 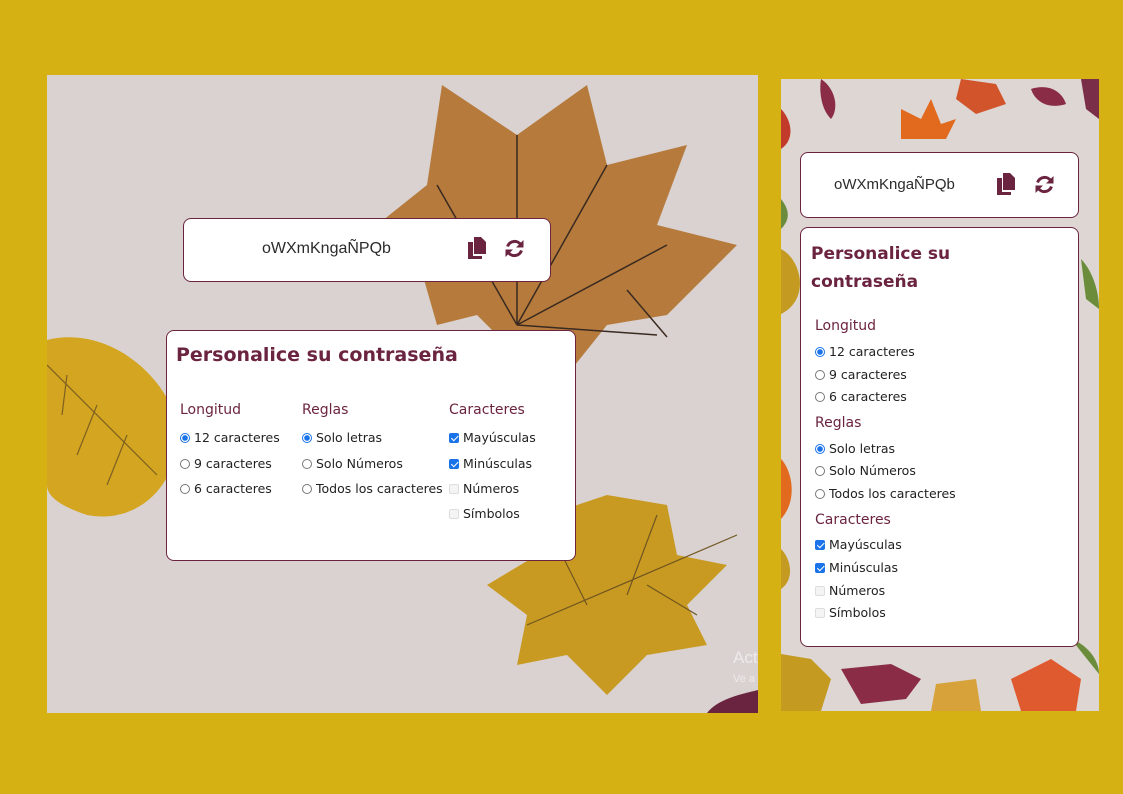 What do you see at coordinates (744, 679) in the screenshot?
I see `activation-watermark-line2: Ve a` at bounding box center [744, 679].